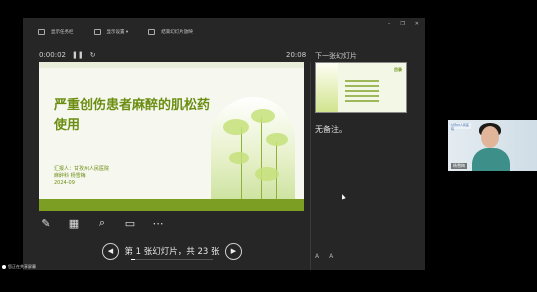  Describe the element at coordinates (459, 166) in the screenshot. I see `webcam-name: 杨雪梅` at that location.